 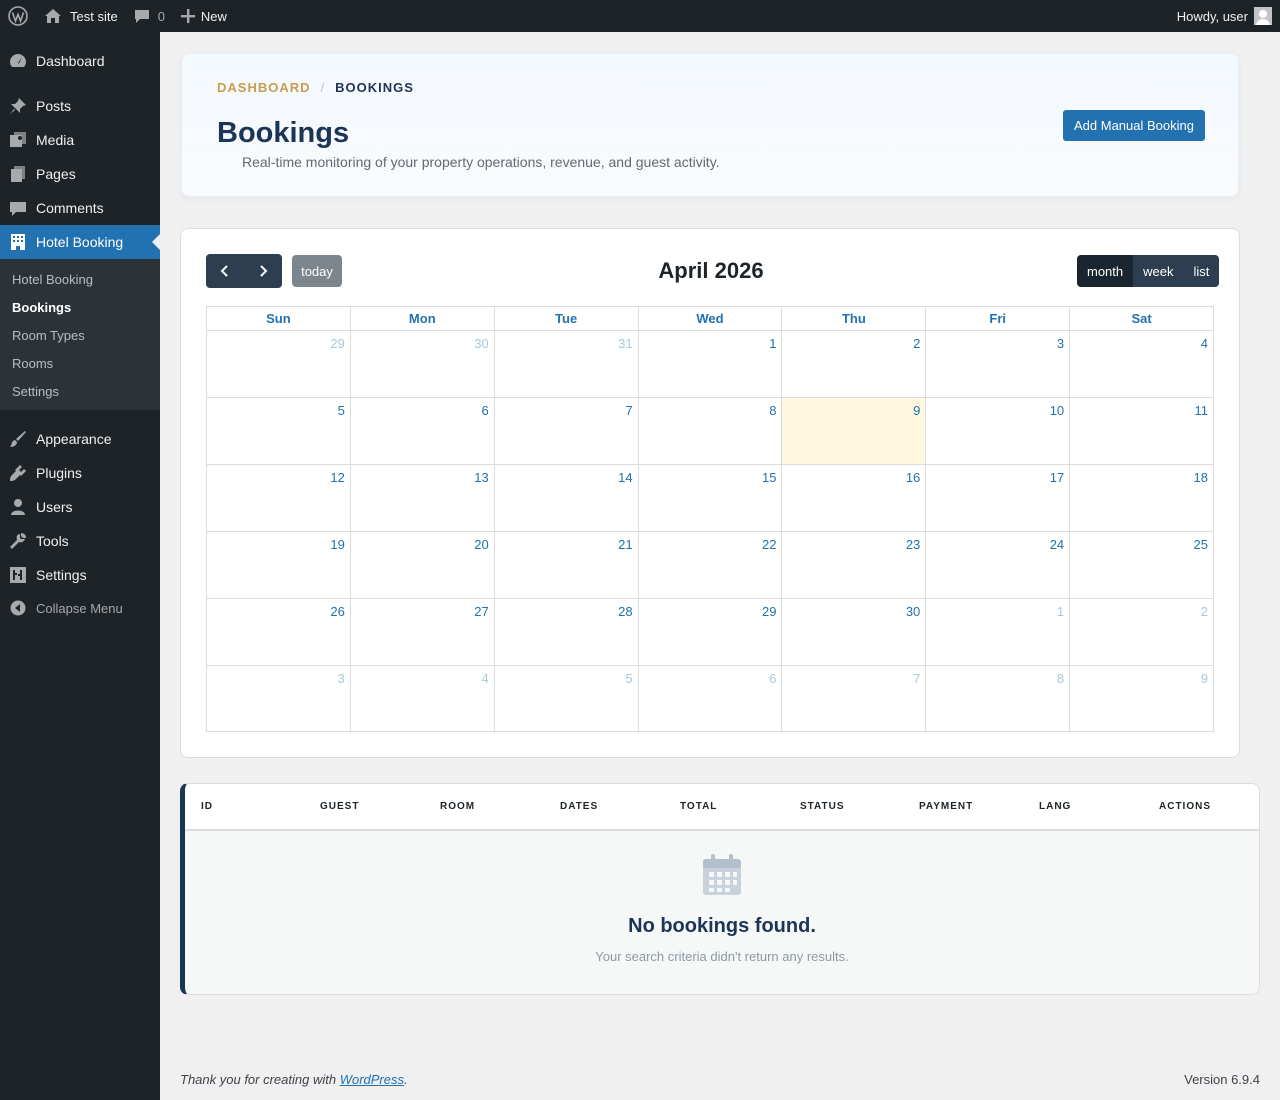 What do you see at coordinates (225, 271) in the screenshot?
I see `prev-month-button` at bounding box center [225, 271].